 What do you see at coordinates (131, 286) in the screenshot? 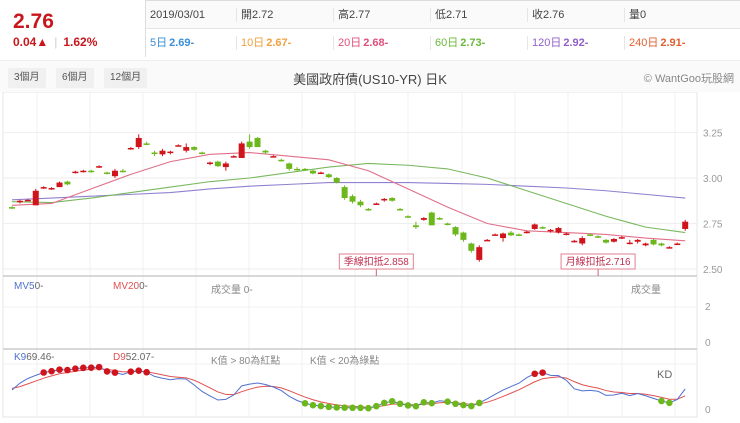
I see `mv20-label: MV200-` at bounding box center [131, 286].